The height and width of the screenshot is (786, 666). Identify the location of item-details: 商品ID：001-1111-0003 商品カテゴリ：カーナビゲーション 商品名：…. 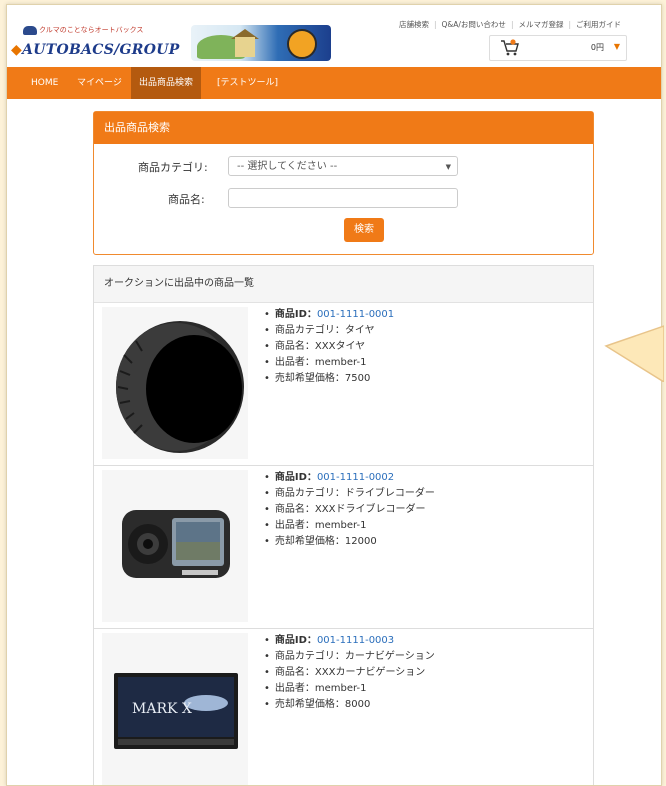
(349, 673).